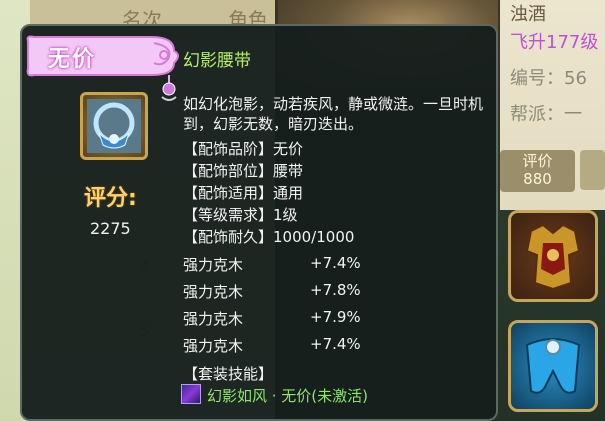 Image resolution: width=605 pixels, height=421 pixels. What do you see at coordinates (169, 88) in the screenshot?
I see `pendant-icon` at bounding box center [169, 88].